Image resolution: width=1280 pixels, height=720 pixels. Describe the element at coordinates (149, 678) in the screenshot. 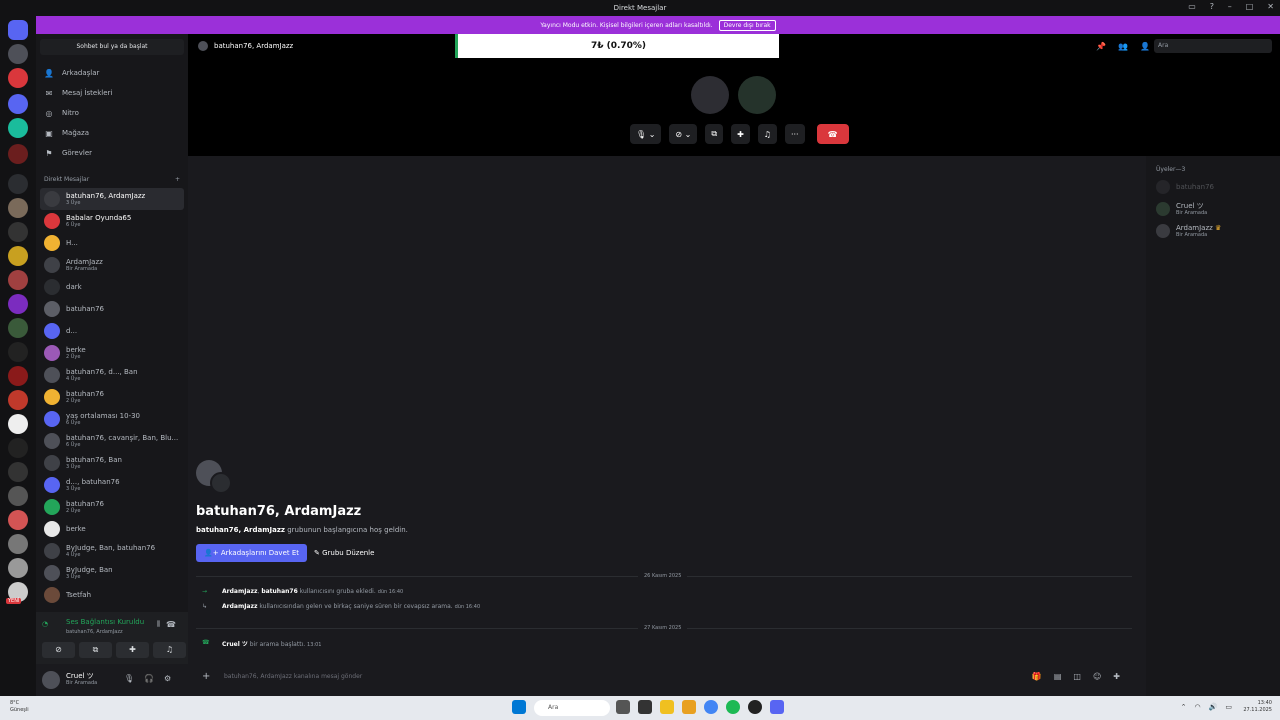

I see `headphones-icon: 🎧` at that location.